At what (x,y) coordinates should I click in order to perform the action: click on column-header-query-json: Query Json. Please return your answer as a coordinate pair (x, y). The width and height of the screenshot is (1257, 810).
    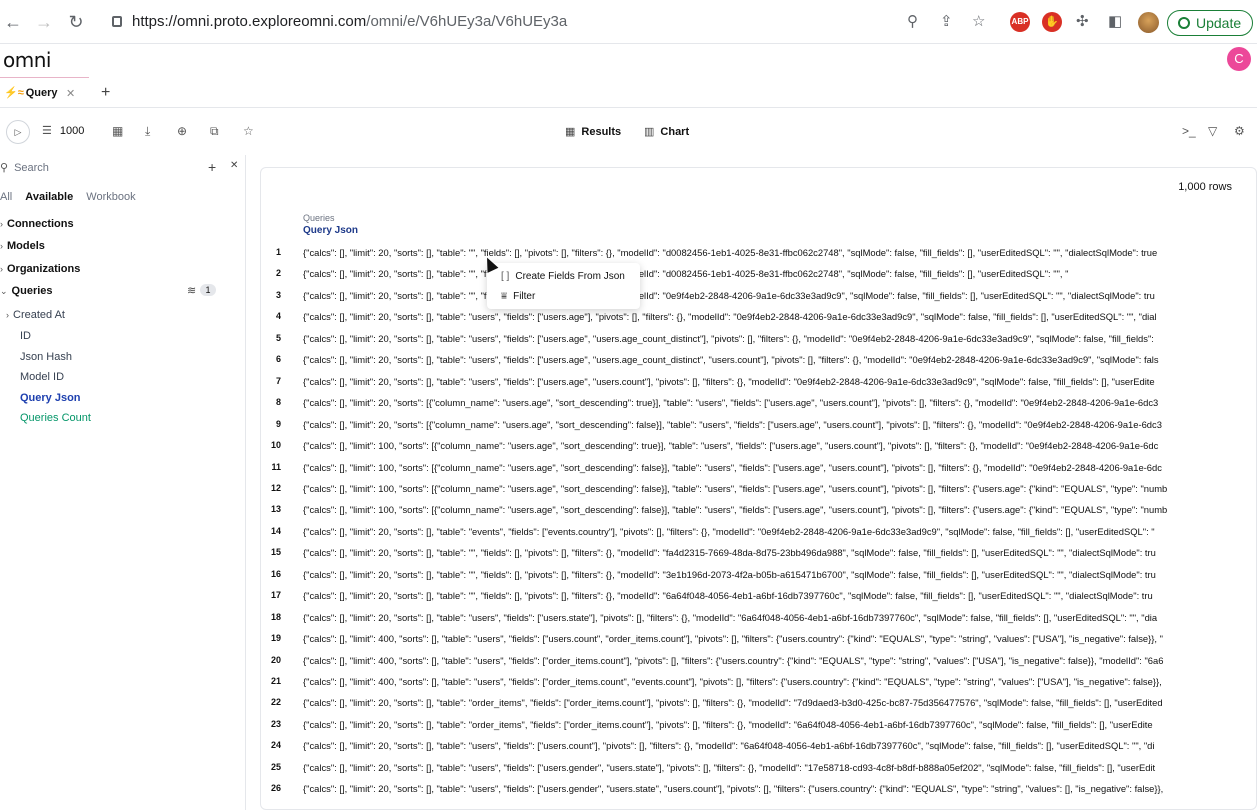
    Looking at the image, I should click on (330, 230).